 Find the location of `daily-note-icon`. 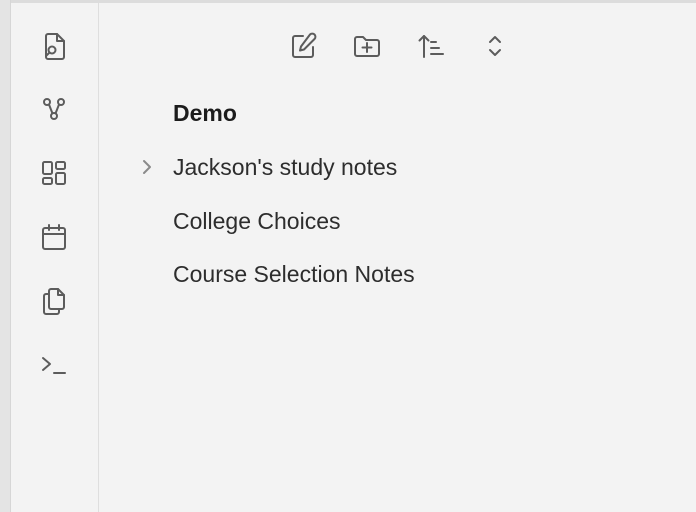

daily-note-icon is located at coordinates (54, 237).